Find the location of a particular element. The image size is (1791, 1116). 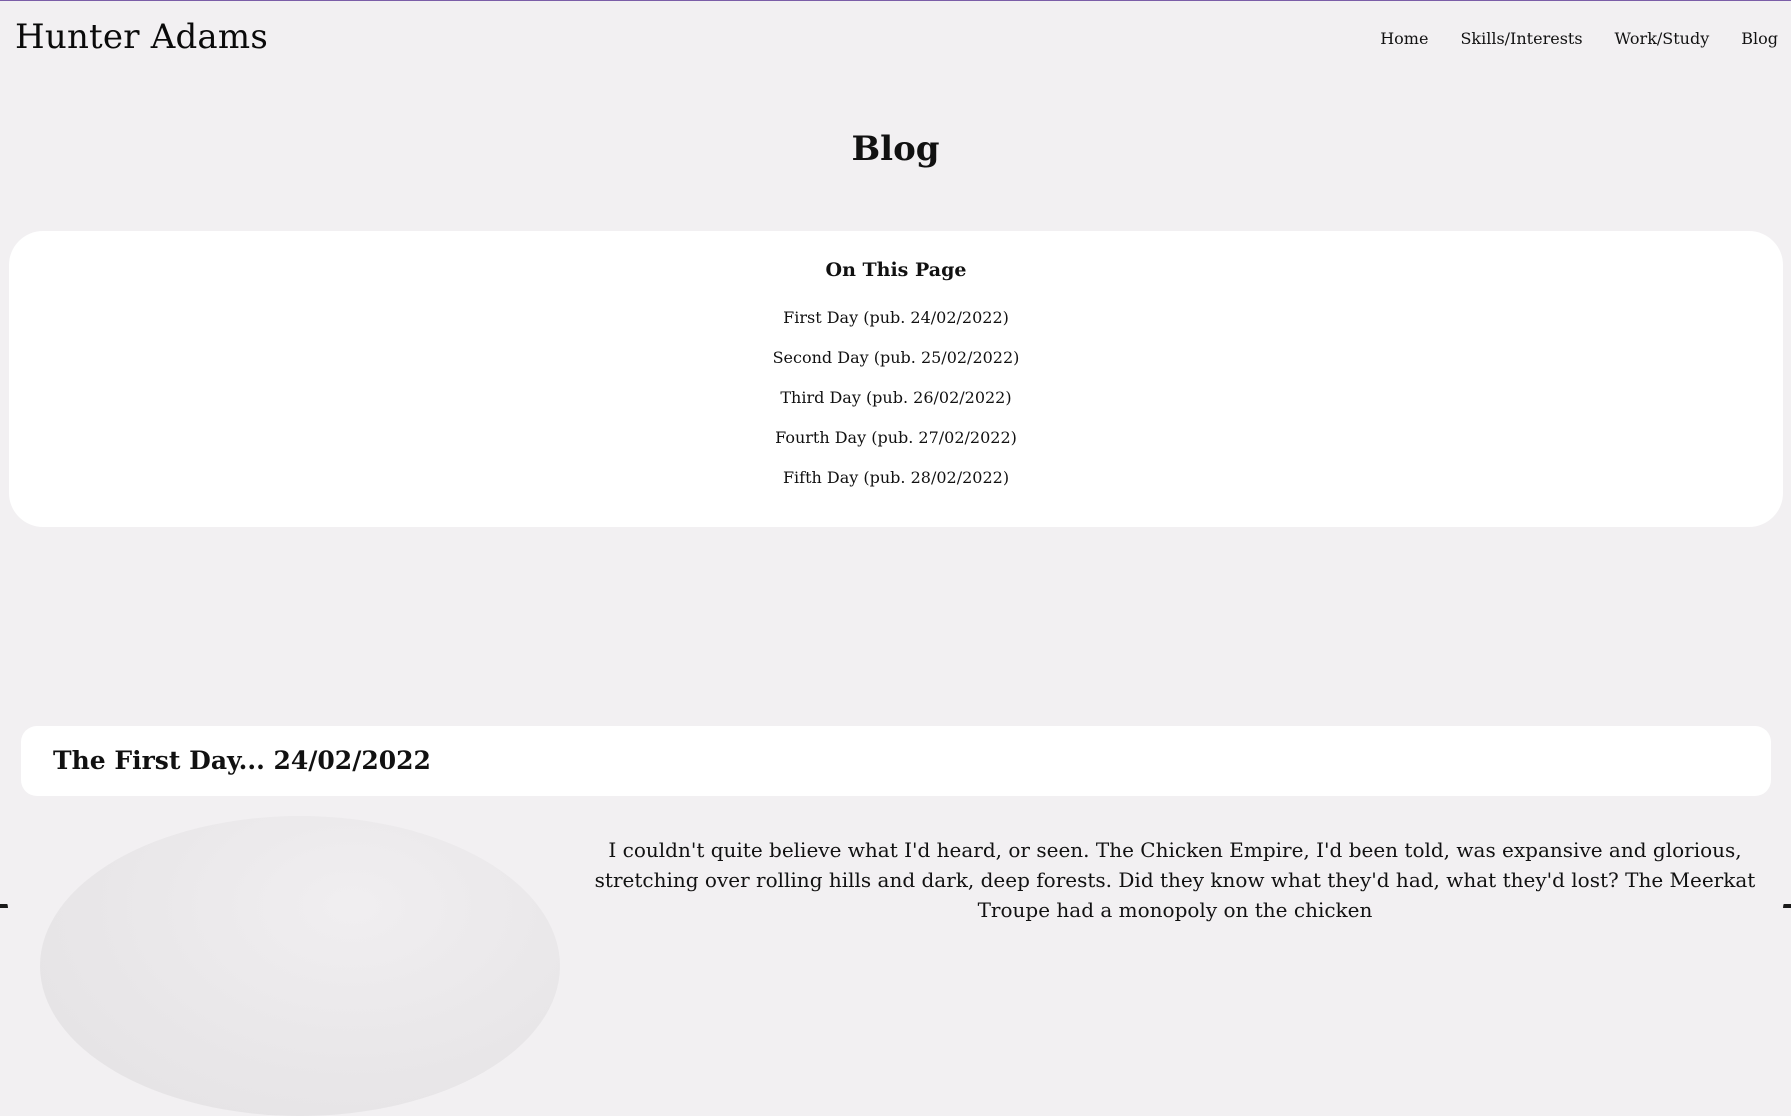

list-item: First Day (pub. 24/02/2022) is located at coordinates (896, 318).